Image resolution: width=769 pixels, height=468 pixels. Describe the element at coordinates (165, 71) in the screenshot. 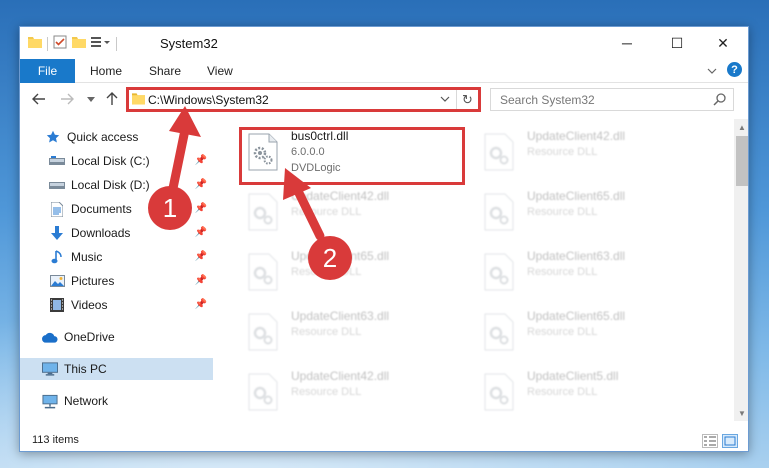

I see `tab-share: Share` at that location.